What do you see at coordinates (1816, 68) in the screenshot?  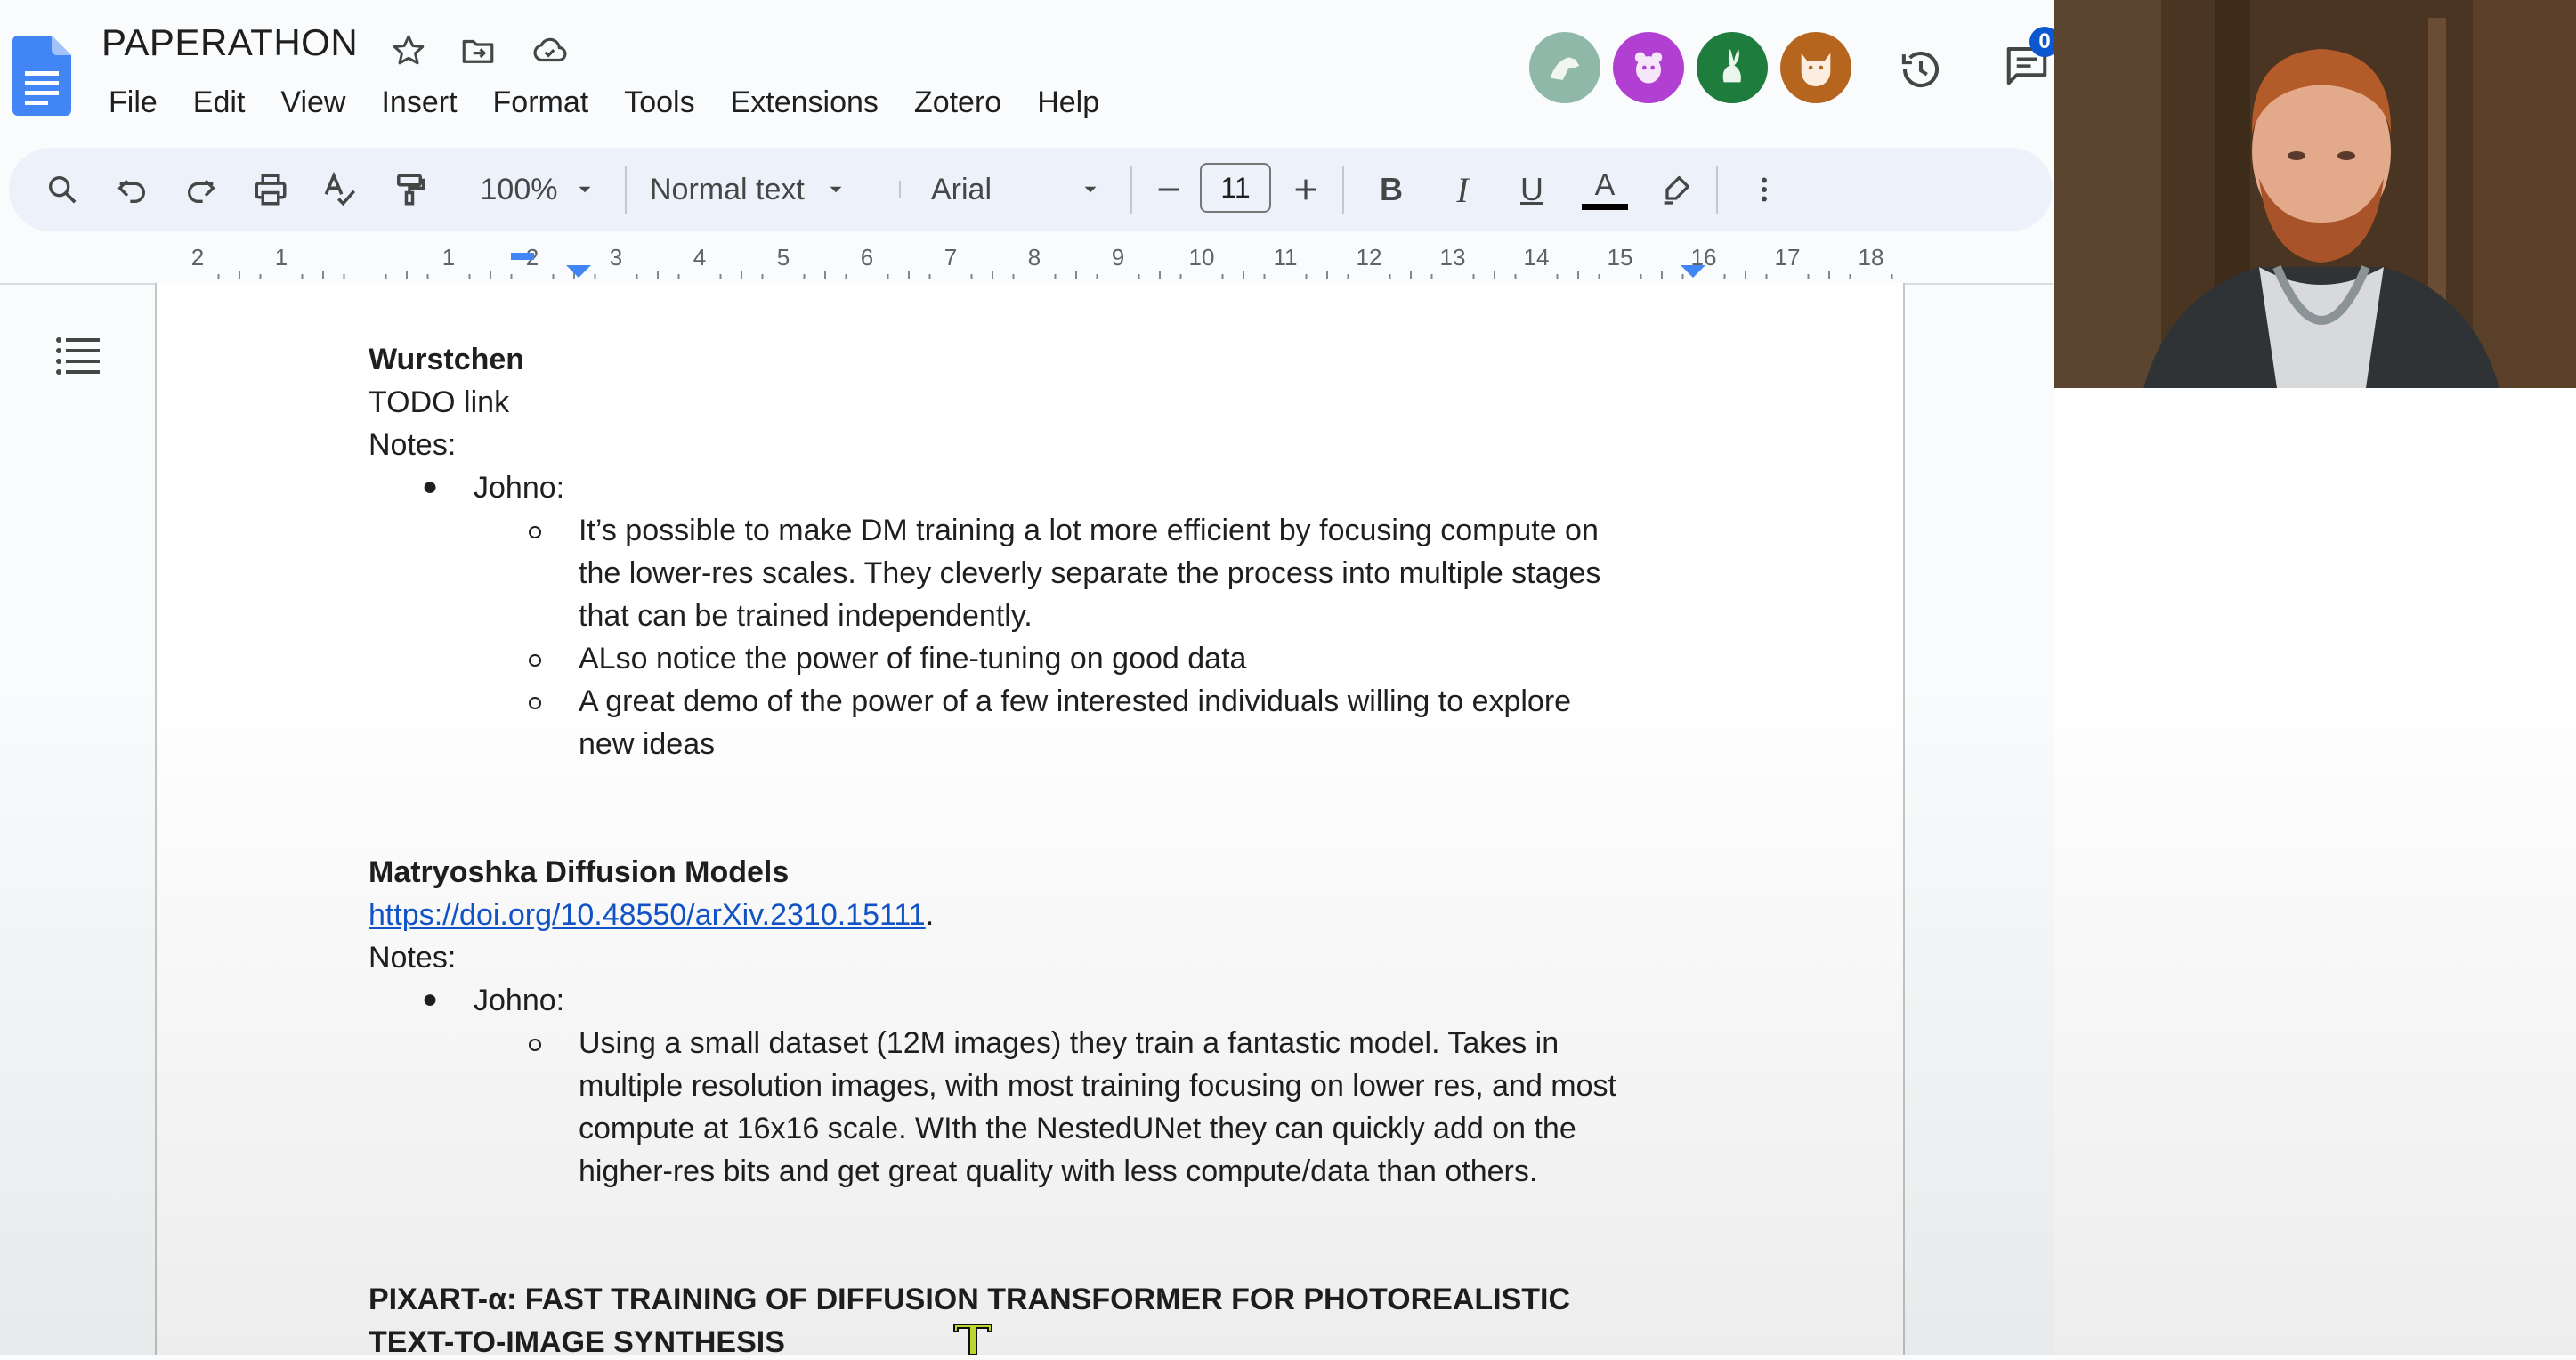 I see `collaborator-avatar-cat` at bounding box center [1816, 68].